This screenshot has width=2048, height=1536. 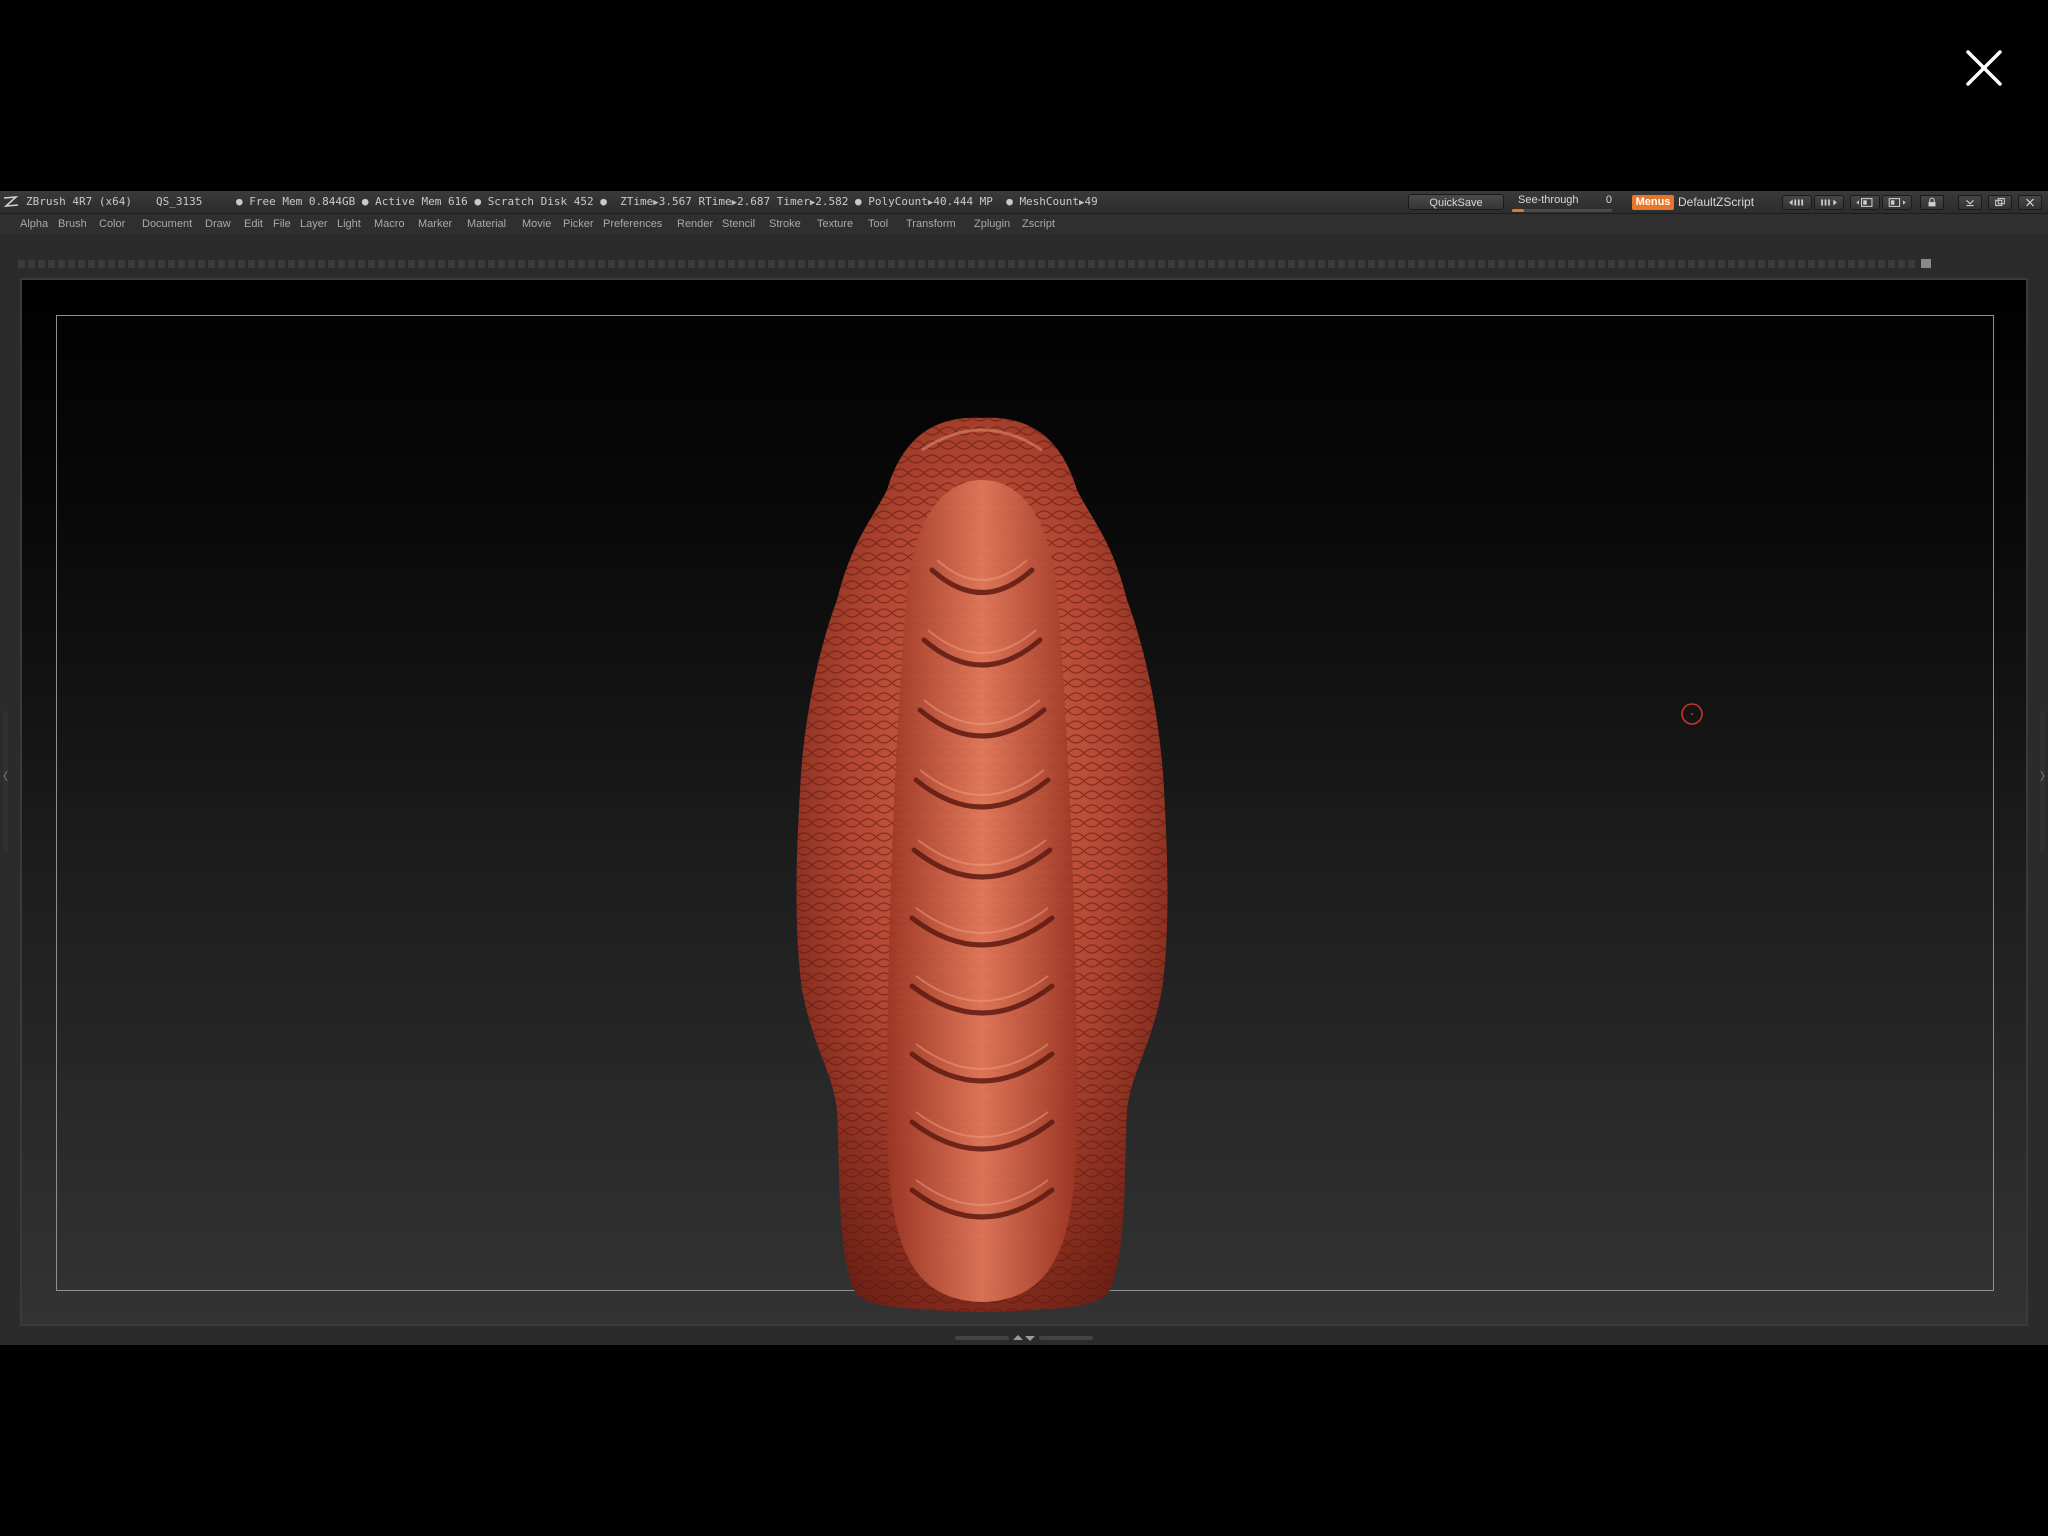 What do you see at coordinates (835, 224) in the screenshot?
I see `menu-texture: Texture` at bounding box center [835, 224].